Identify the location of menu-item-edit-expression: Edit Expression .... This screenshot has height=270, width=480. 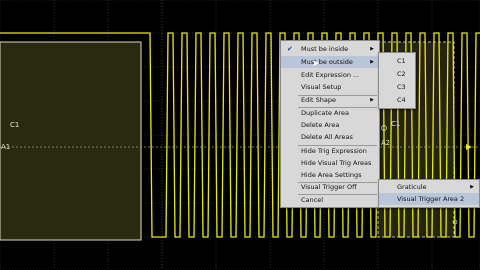
(330, 75).